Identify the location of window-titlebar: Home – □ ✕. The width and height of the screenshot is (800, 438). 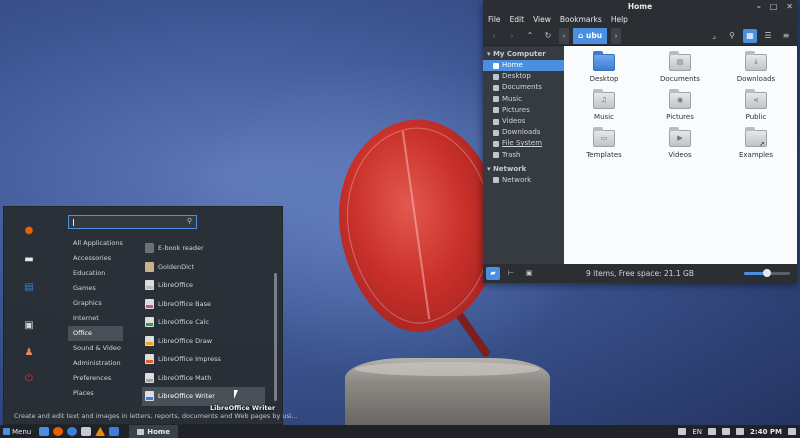
(640, 7).